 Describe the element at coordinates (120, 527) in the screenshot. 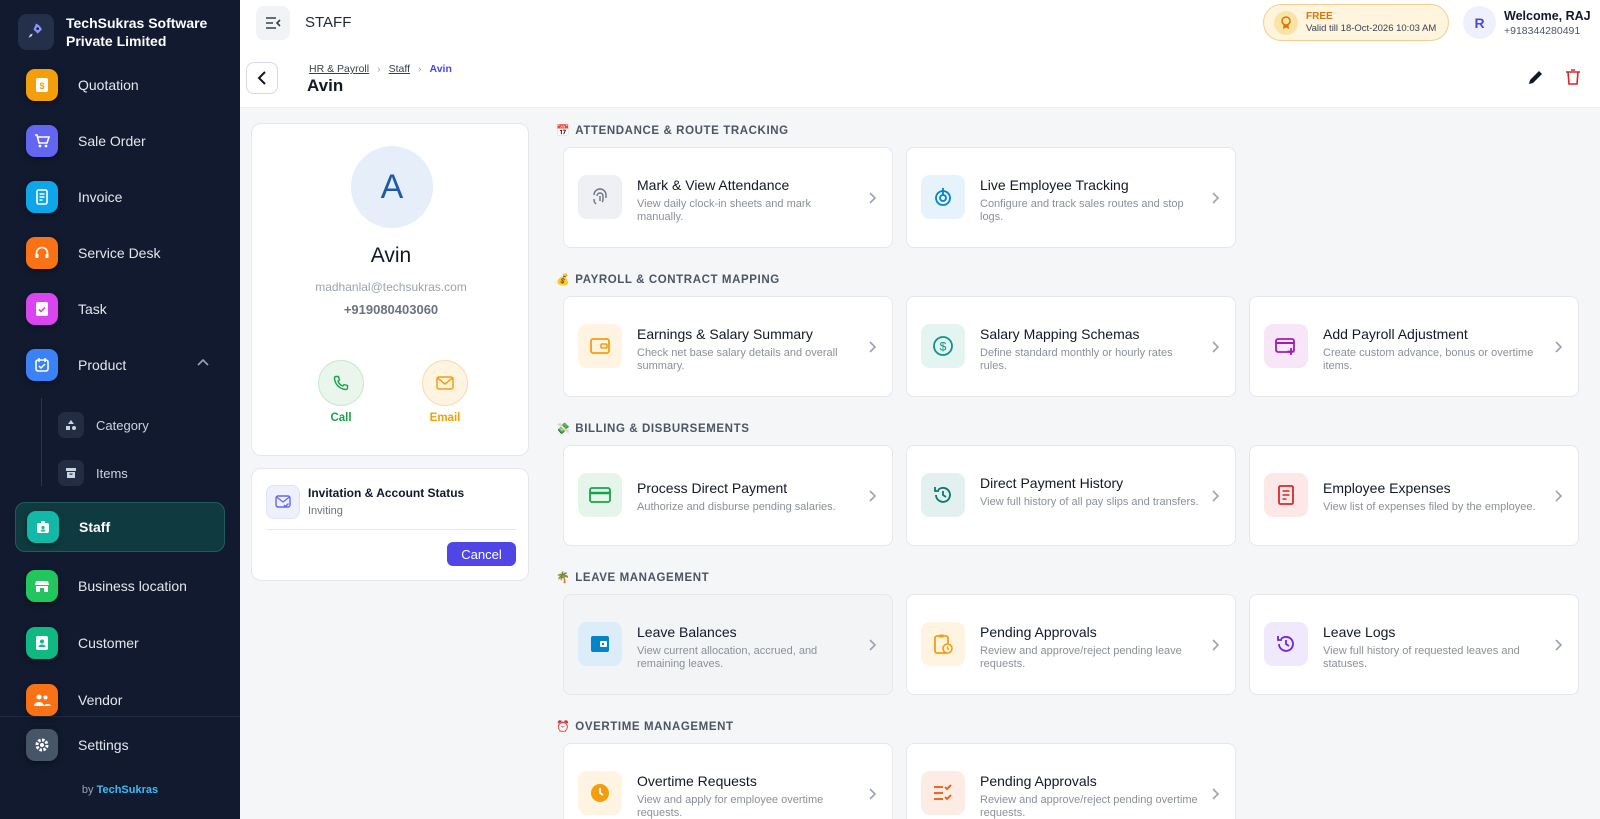

I see `sidebar-item-staff: Staff` at that location.